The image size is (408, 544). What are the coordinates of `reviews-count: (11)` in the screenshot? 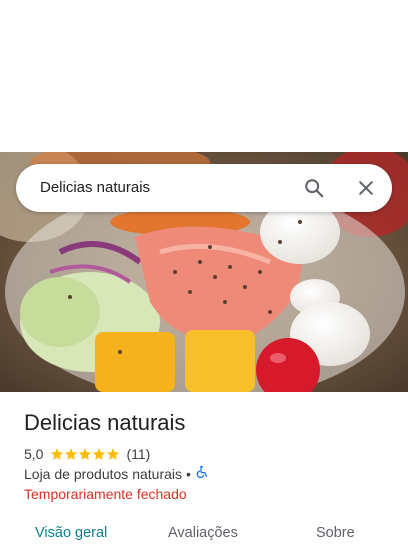 It's located at (138, 454).